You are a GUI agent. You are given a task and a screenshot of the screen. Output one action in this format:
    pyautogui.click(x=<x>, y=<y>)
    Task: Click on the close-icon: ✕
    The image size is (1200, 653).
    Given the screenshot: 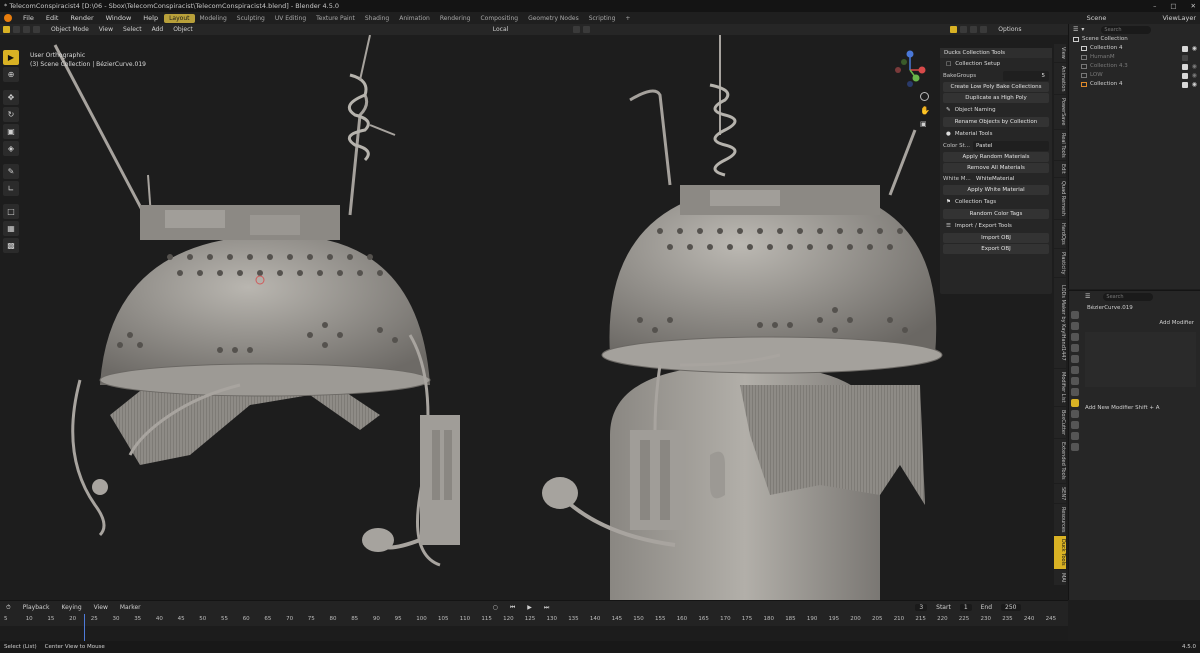 What is the action you would take?
    pyautogui.click(x=1193, y=6)
    